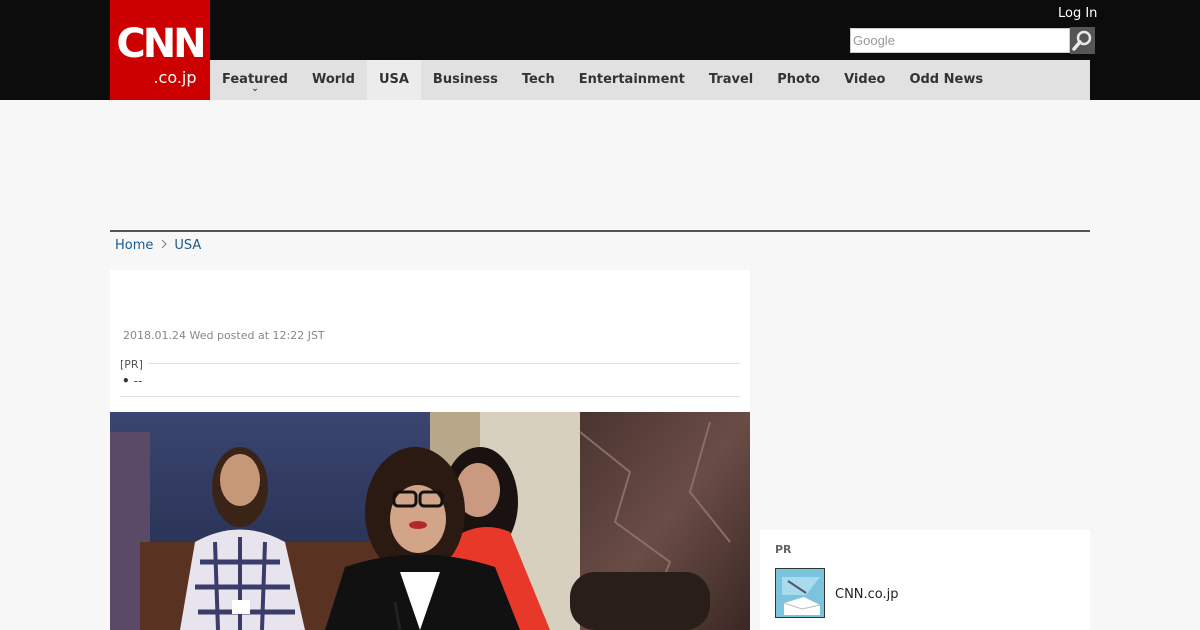 Image resolution: width=1200 pixels, height=630 pixels. I want to click on breadcrumb: Home USA, so click(158, 245).